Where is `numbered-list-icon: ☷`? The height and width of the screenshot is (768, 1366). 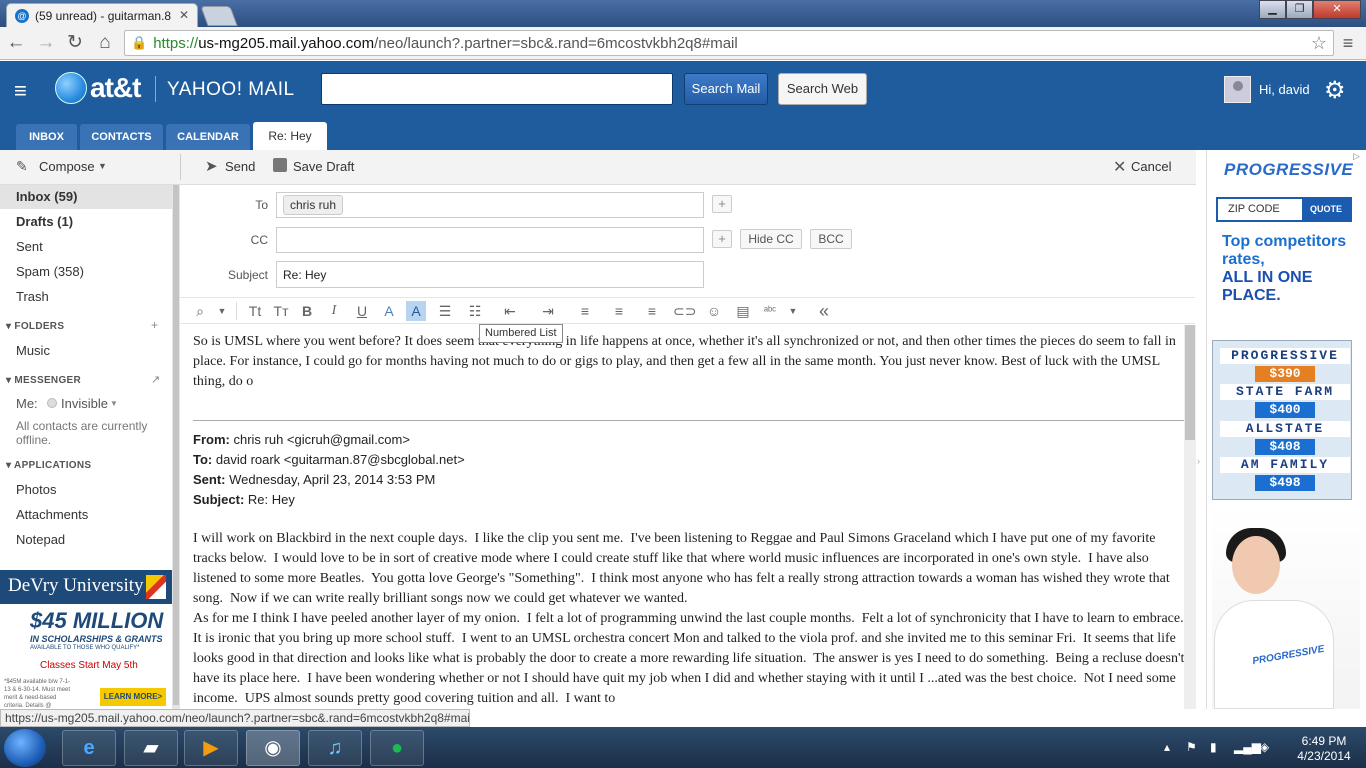
numbered-list-icon: ☷ is located at coordinates (475, 311).